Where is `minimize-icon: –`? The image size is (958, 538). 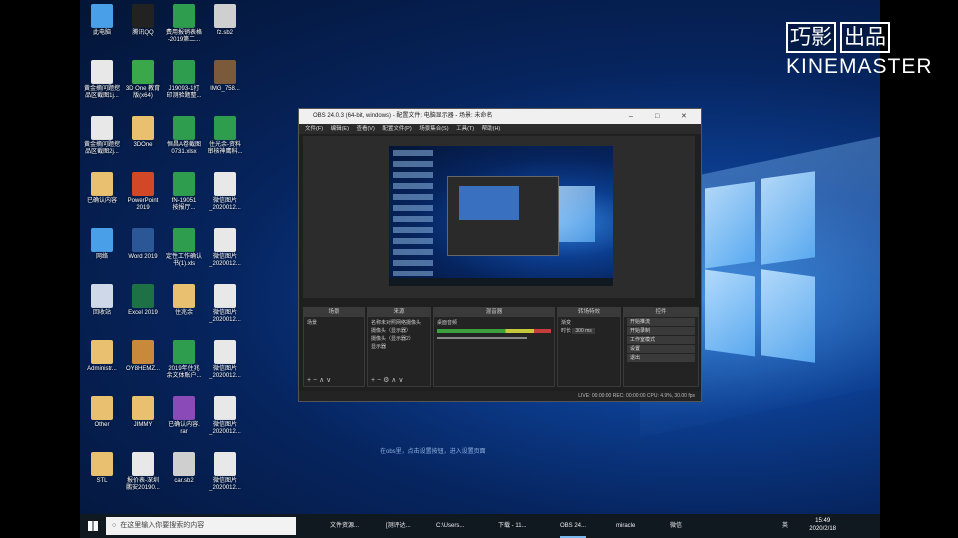
minimize-icon: – is located at coordinates (631, 116).